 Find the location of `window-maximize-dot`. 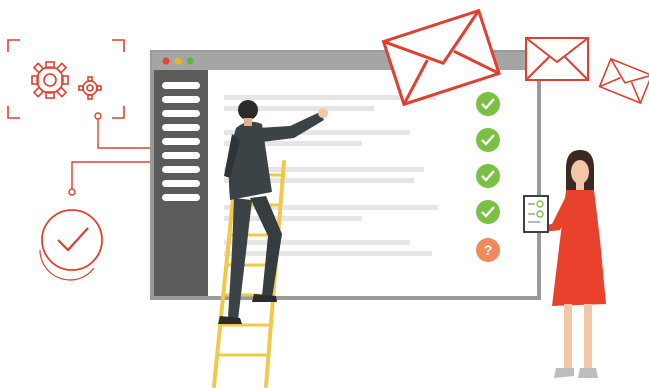

window-maximize-dot is located at coordinates (190, 61).